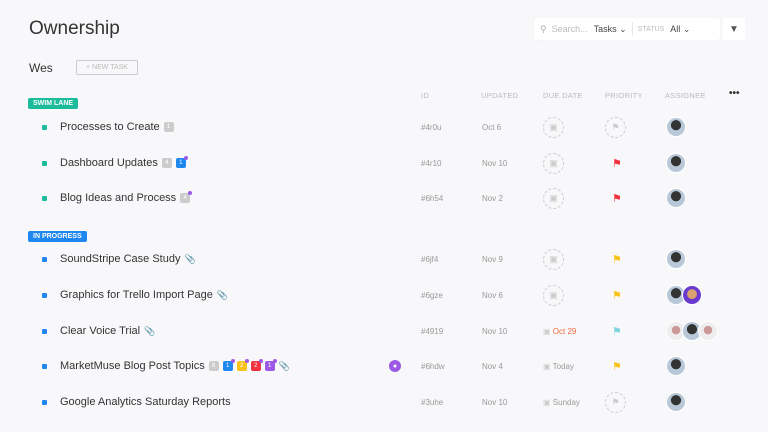 The image size is (768, 432). Describe the element at coordinates (492, 259) in the screenshot. I see `updated-date: Nov 9` at that location.